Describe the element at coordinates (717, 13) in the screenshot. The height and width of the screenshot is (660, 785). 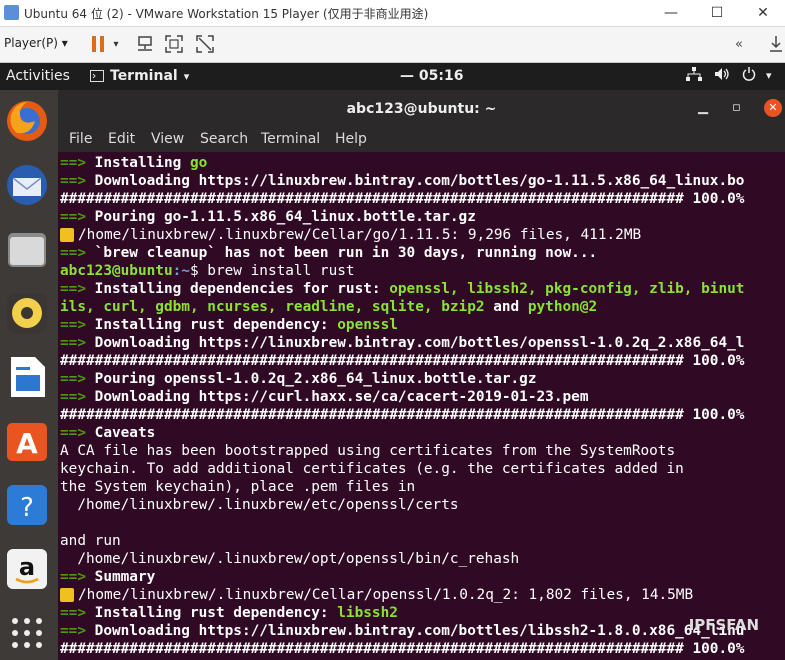
I see `maximize-button: ☐` at that location.